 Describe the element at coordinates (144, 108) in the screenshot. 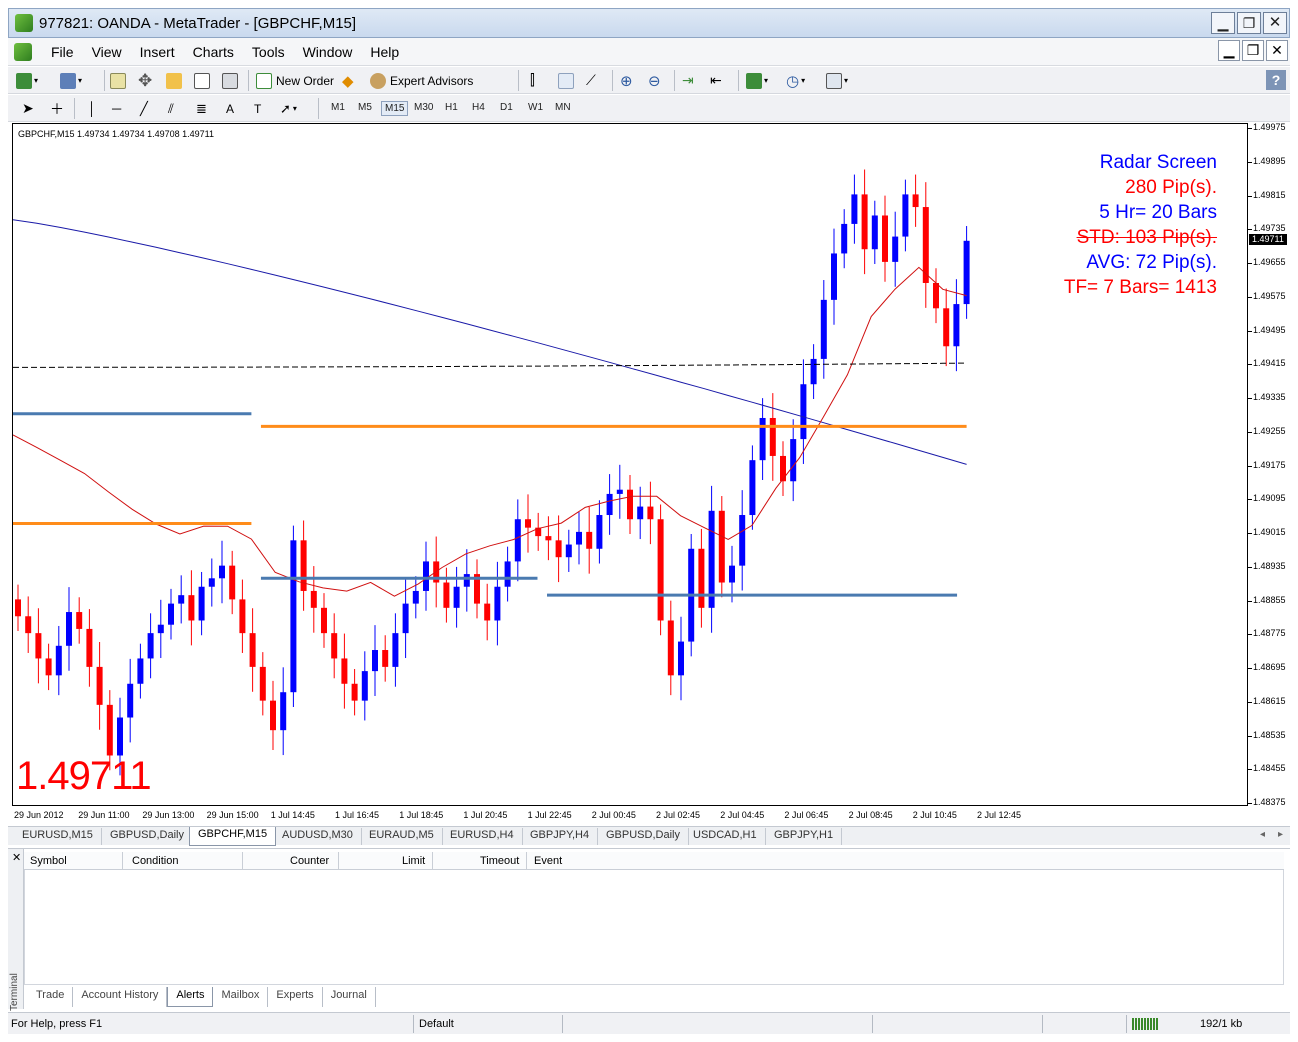

I see `trendline-icon: ╱` at that location.